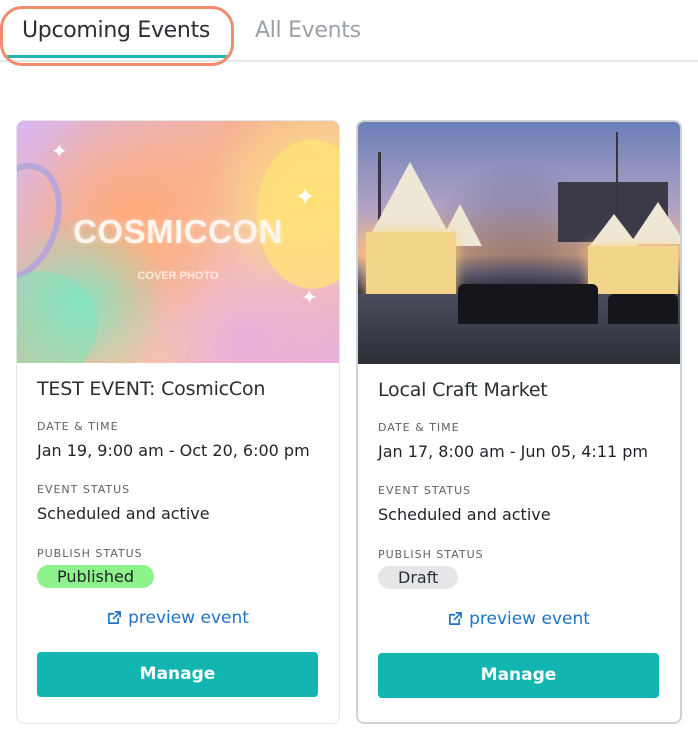 The width and height of the screenshot is (698, 739). I want to click on cover-title: COSMICCON, so click(178, 231).